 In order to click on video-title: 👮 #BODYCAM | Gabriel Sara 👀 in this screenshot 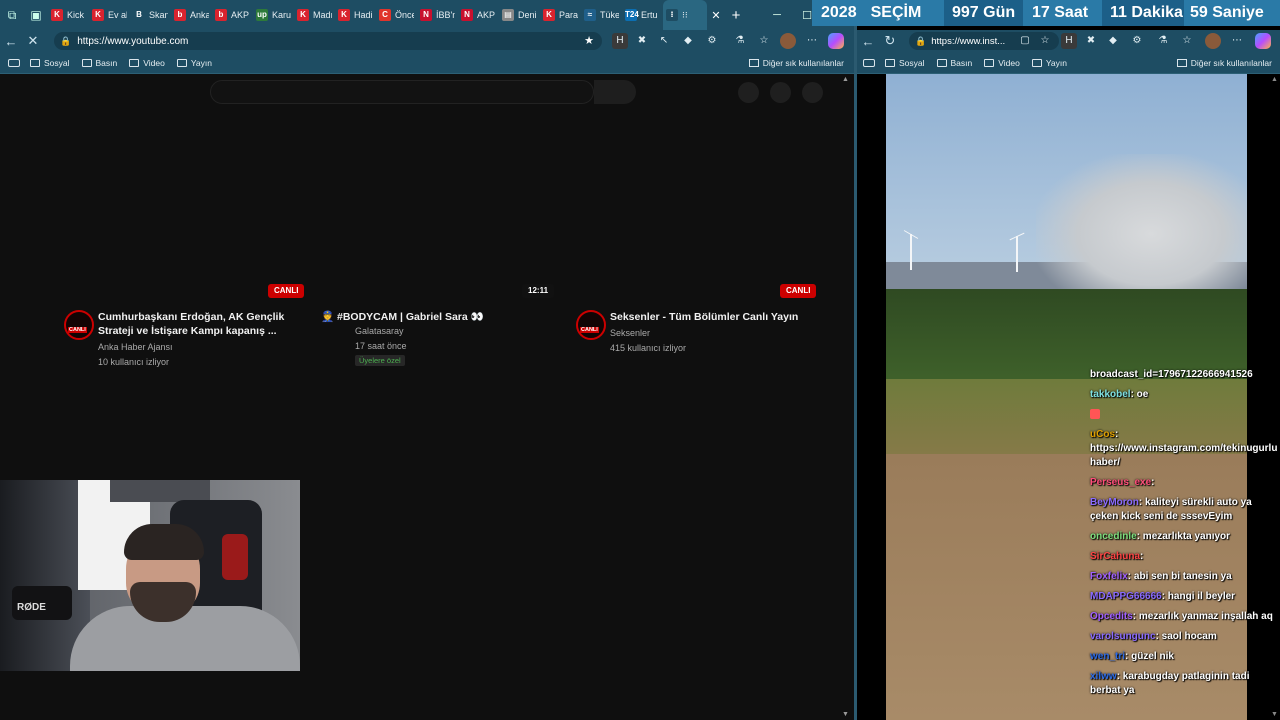, I will do `click(426, 317)`.